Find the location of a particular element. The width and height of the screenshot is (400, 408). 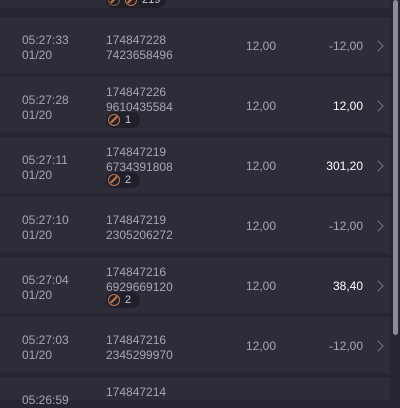

row-datetime: 05:27:04 01/20 is located at coordinates (45, 288).